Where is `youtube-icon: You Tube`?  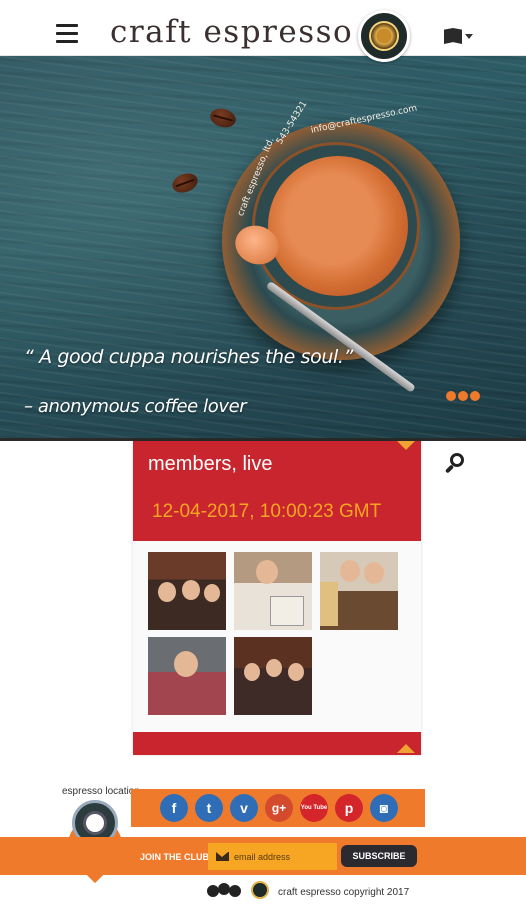 youtube-icon: You Tube is located at coordinates (314, 808).